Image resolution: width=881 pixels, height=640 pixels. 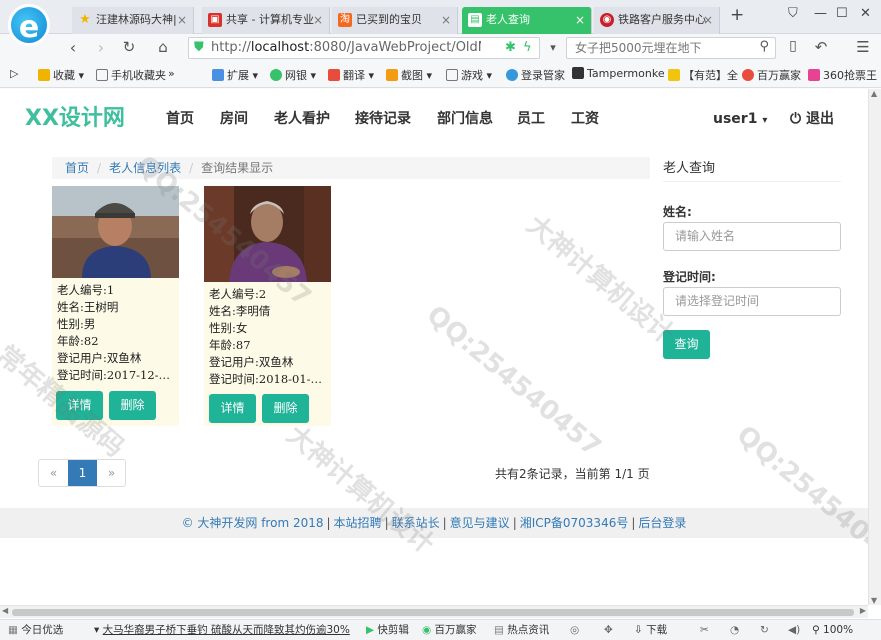 I want to click on skin-icon: ⛉, so click(x=793, y=13).